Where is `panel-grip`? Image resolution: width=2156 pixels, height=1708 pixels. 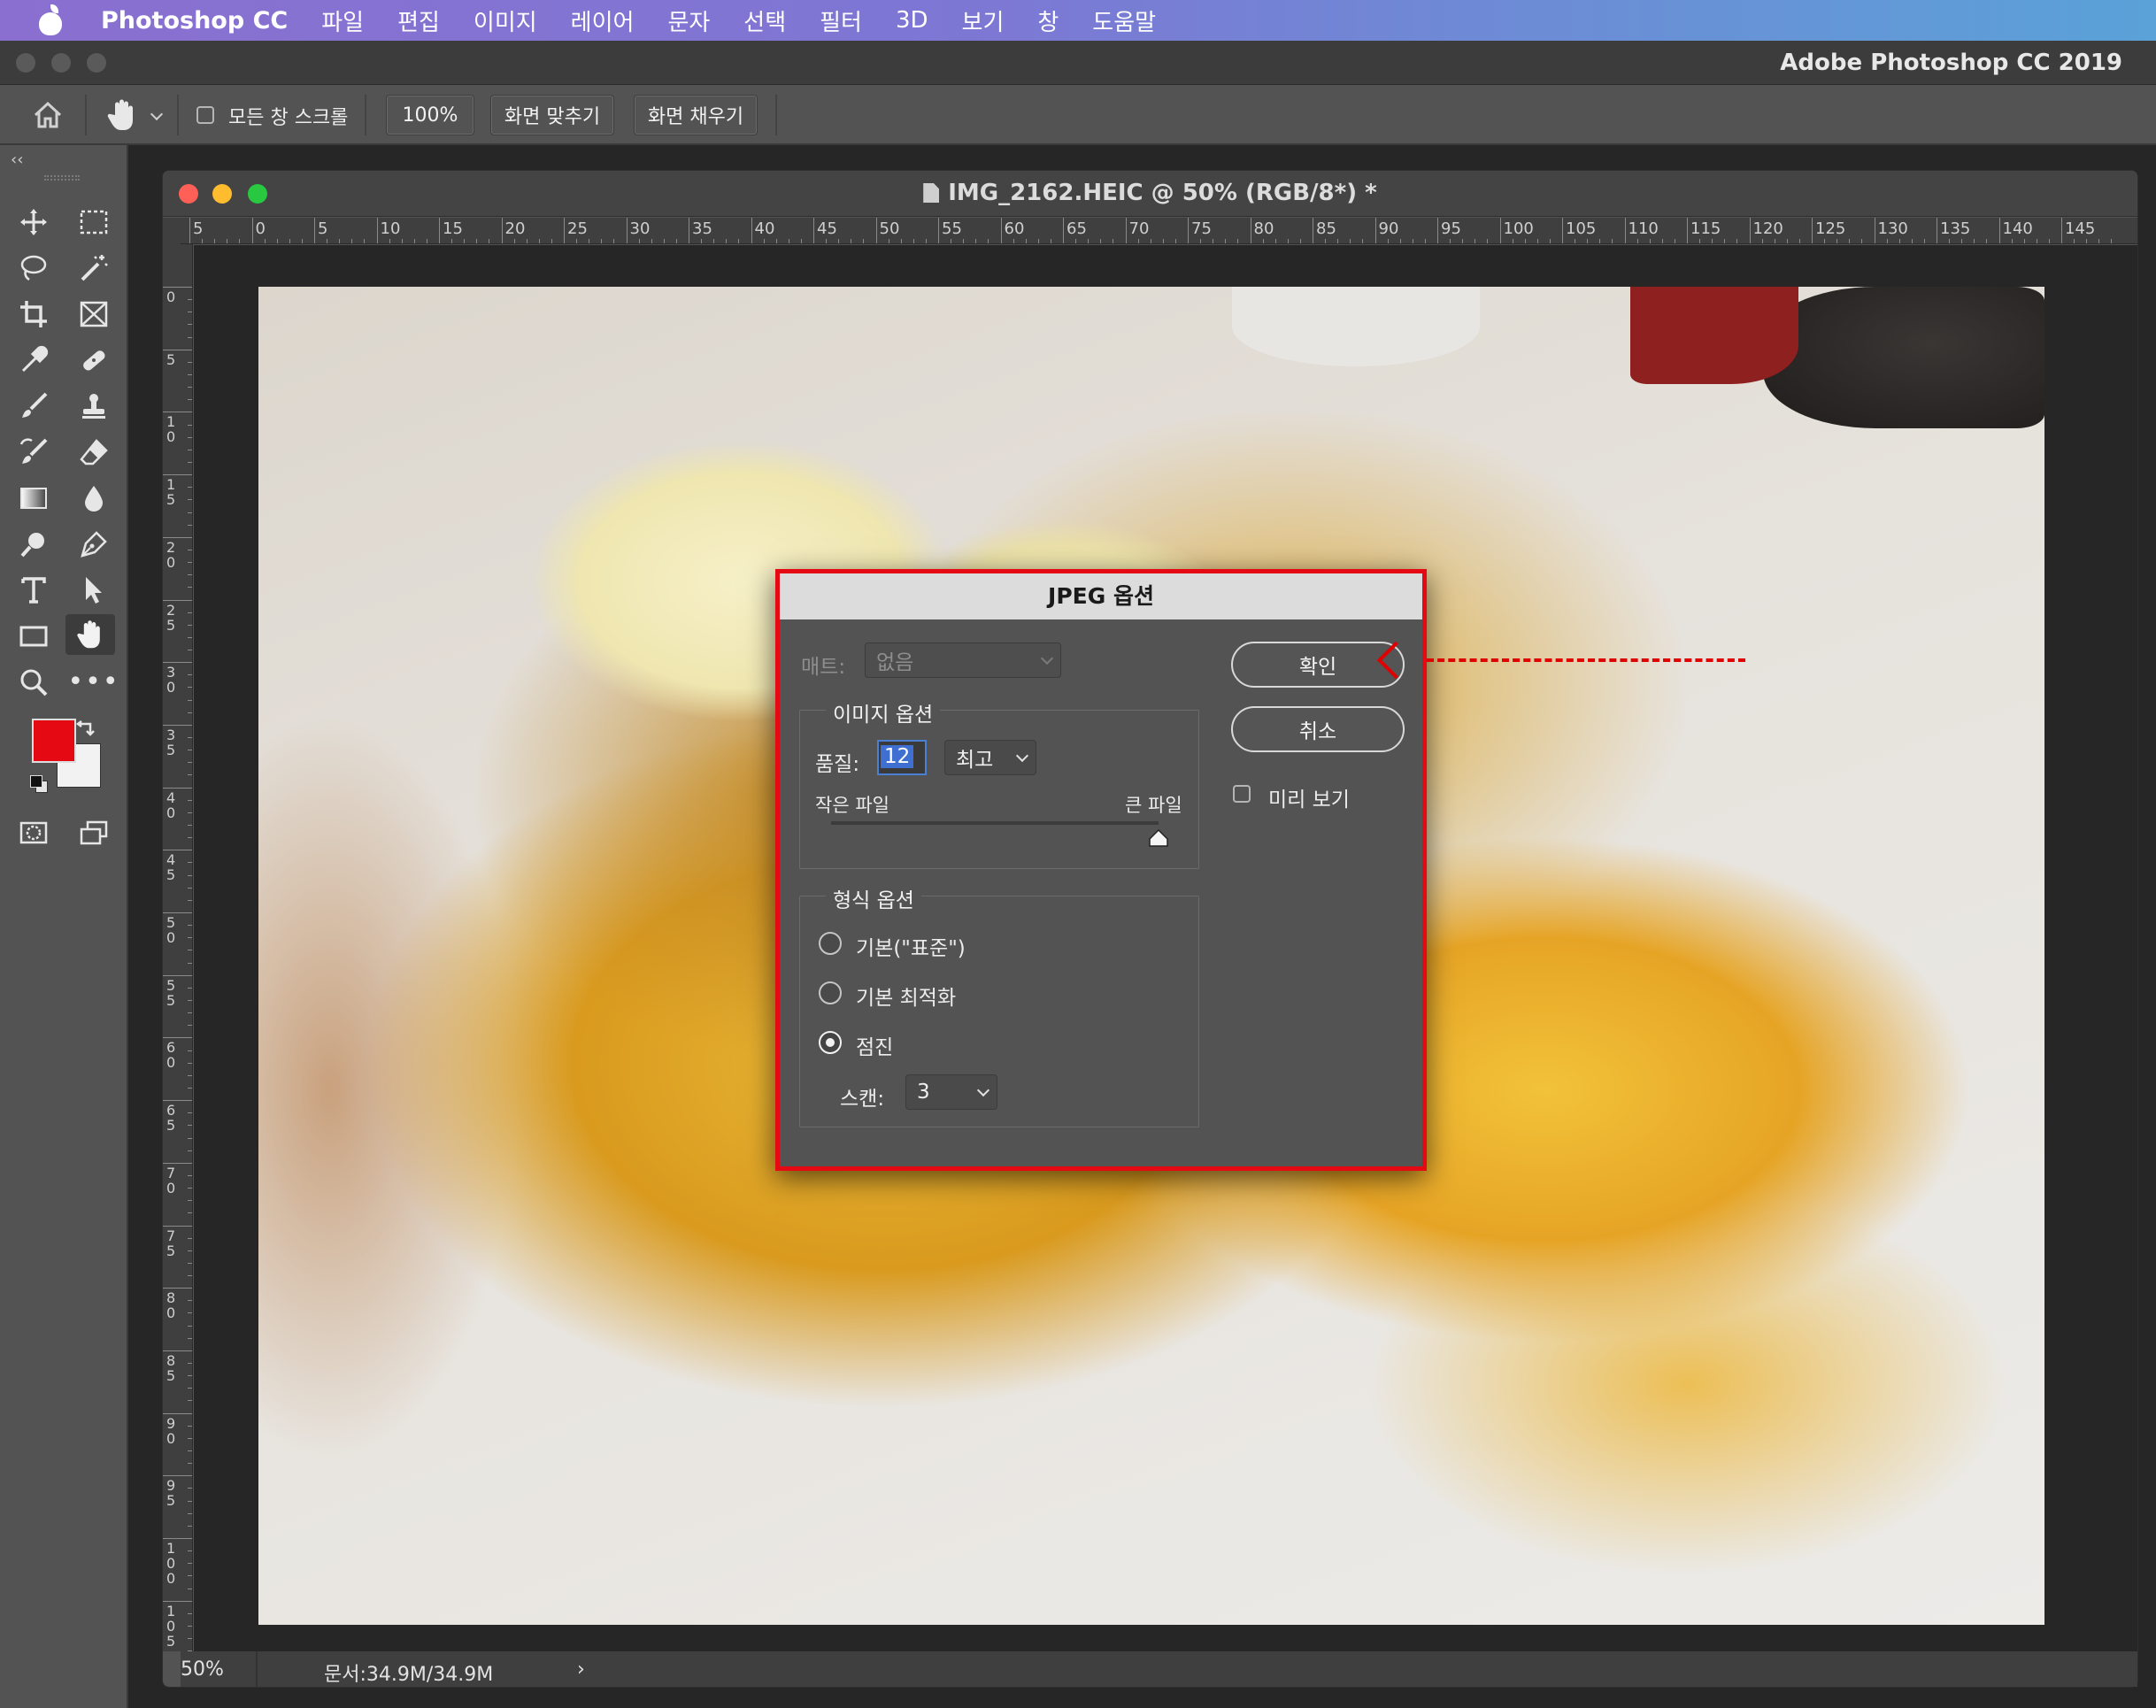
panel-grip is located at coordinates (62, 178).